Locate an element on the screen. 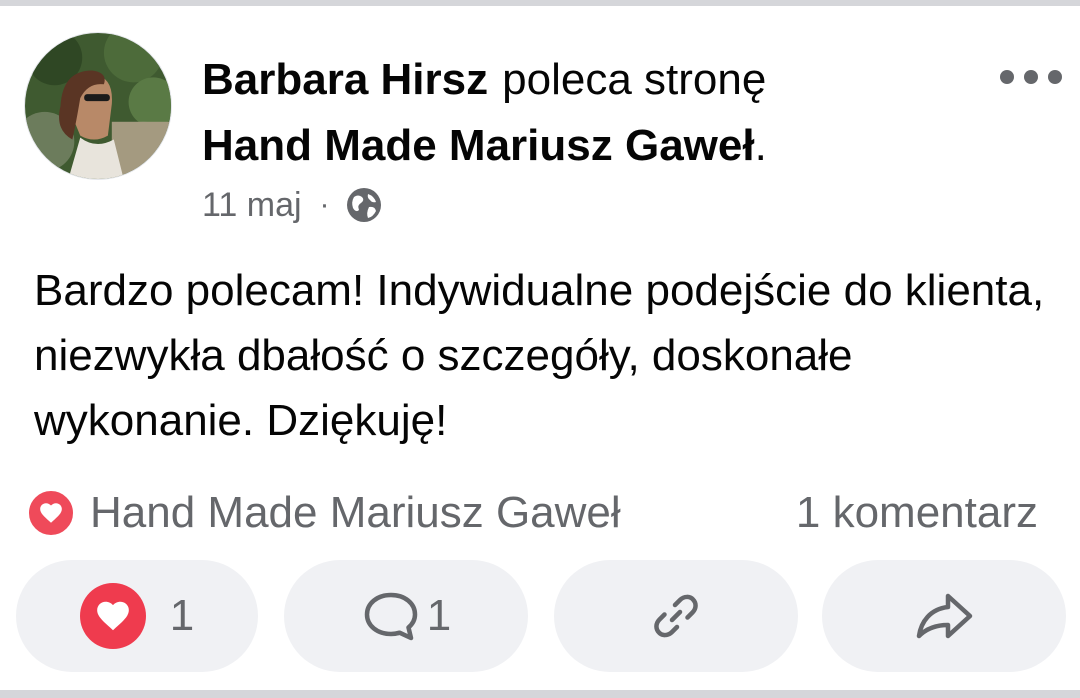  avatar is located at coordinates (98, 106).